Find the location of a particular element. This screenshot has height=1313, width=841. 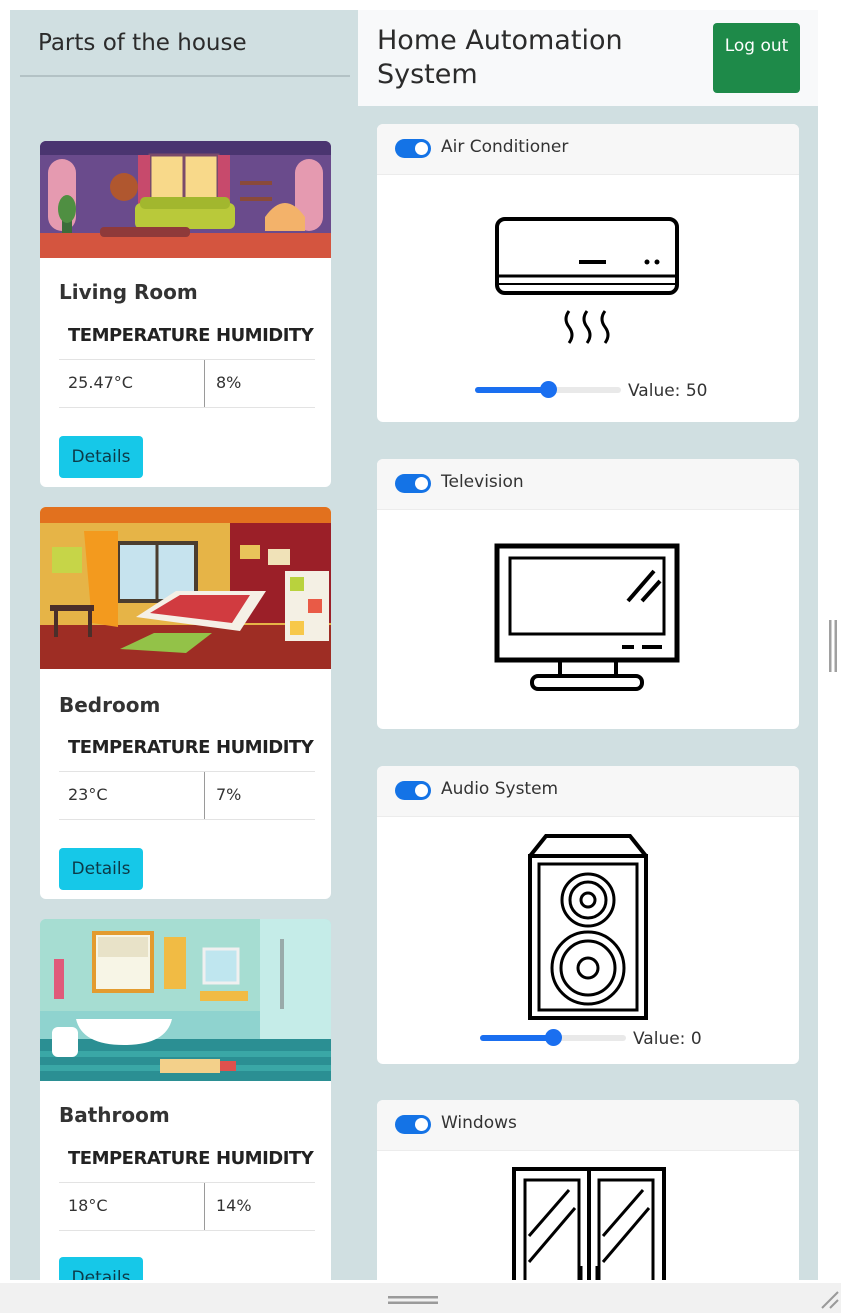

television-icon is located at coordinates (587, 617).